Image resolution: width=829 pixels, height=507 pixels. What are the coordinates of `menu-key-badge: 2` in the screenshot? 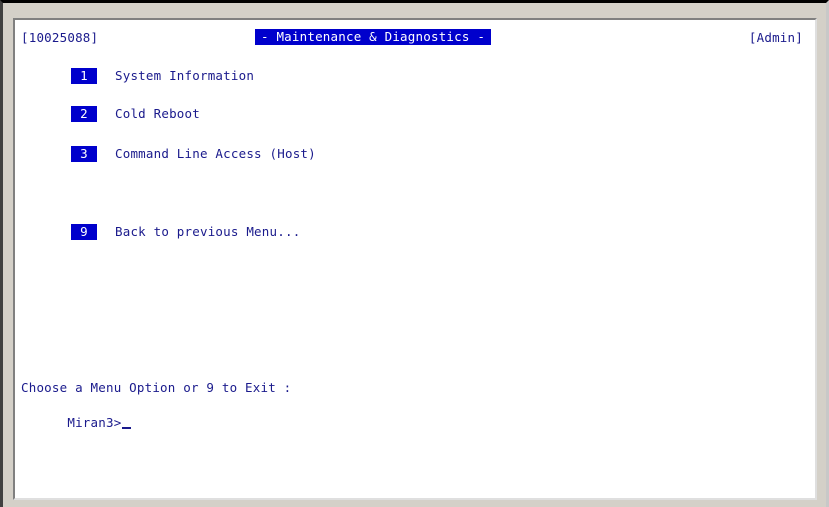 It's located at (84, 114).